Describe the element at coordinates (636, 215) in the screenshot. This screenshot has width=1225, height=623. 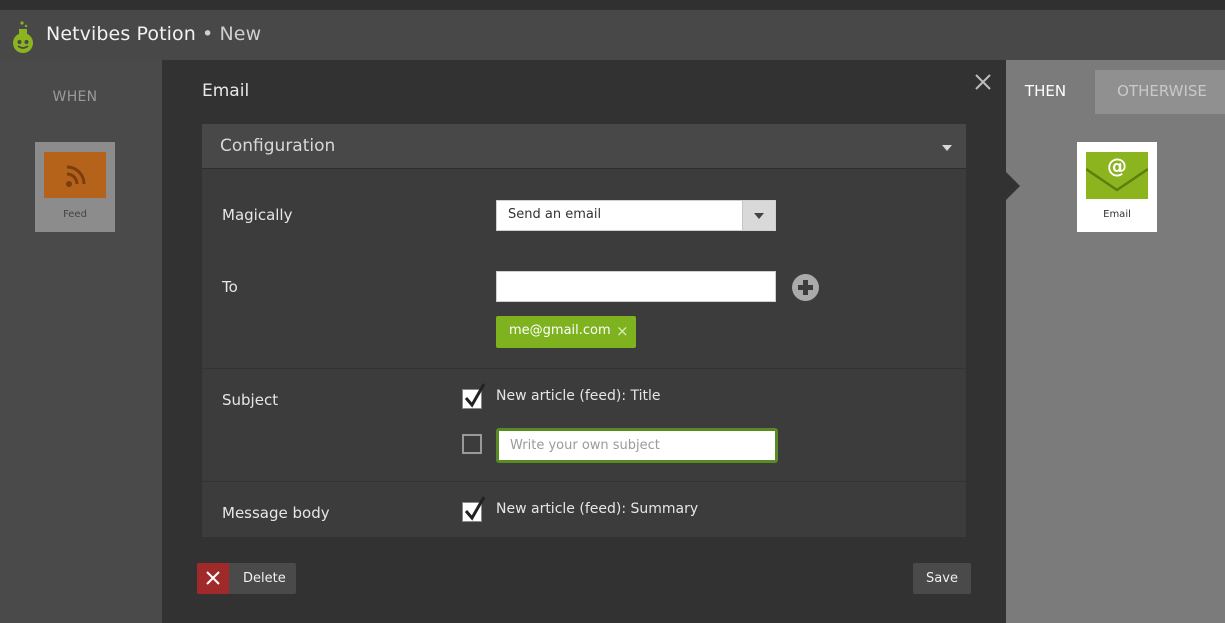
I see `magically-select: Send an email` at that location.